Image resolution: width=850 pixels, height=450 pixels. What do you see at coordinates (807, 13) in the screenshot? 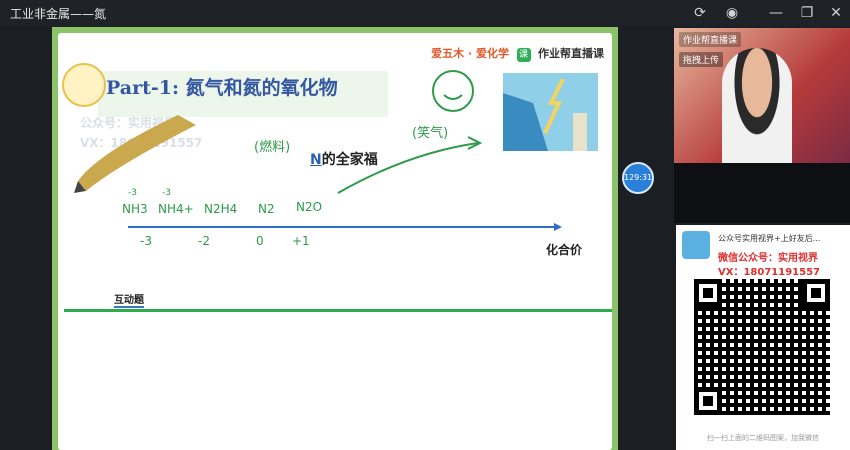
I see `maximize-icon: ❐` at bounding box center [807, 13].